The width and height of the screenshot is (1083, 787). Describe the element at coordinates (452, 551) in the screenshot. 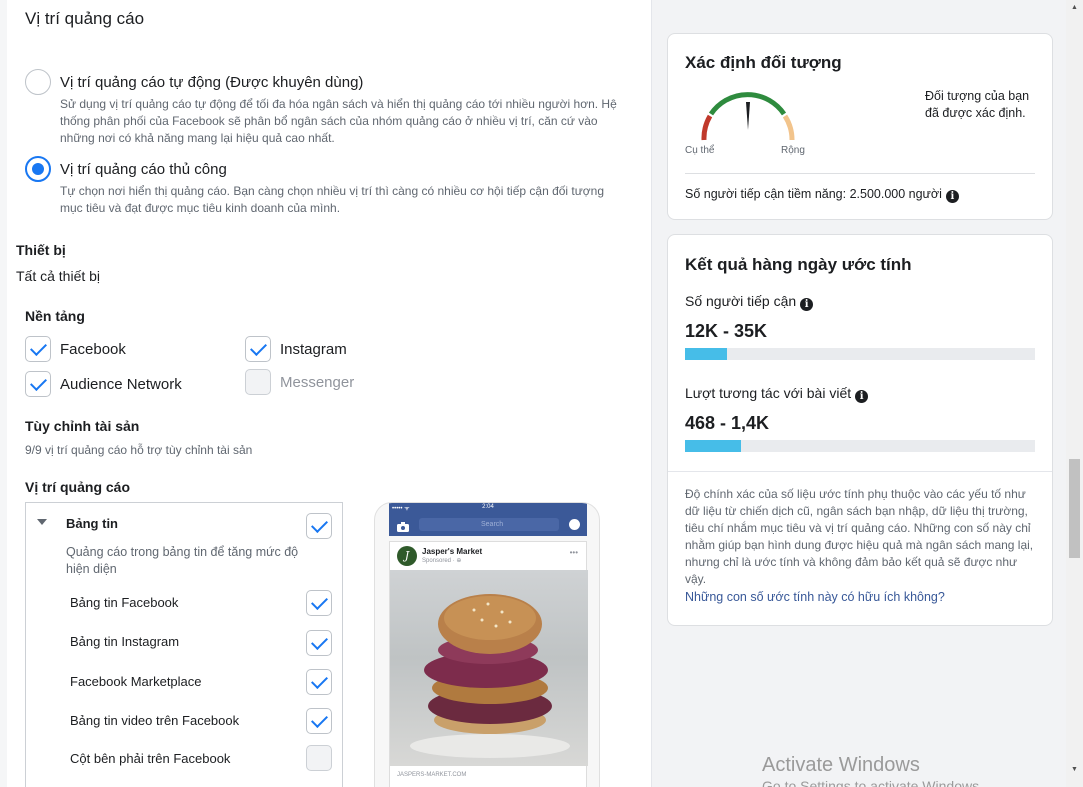

I see `brand-name: Jasper's Market` at that location.